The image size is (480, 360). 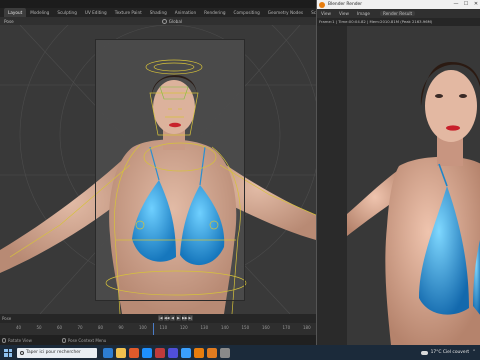 I want to click on timeline-tick: 160, so click(x=266, y=327).